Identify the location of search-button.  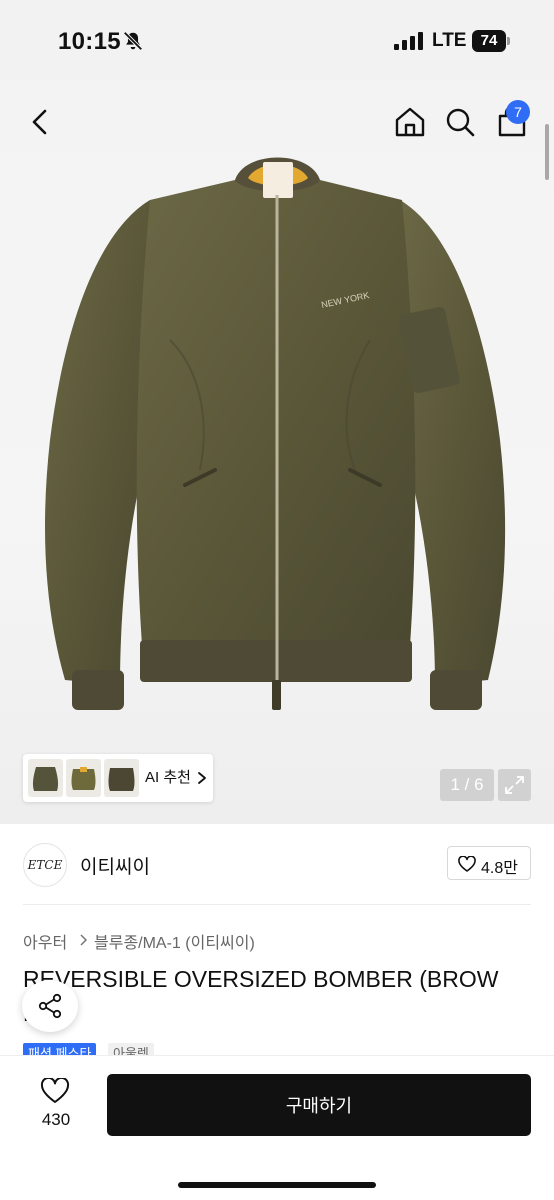
(460, 122).